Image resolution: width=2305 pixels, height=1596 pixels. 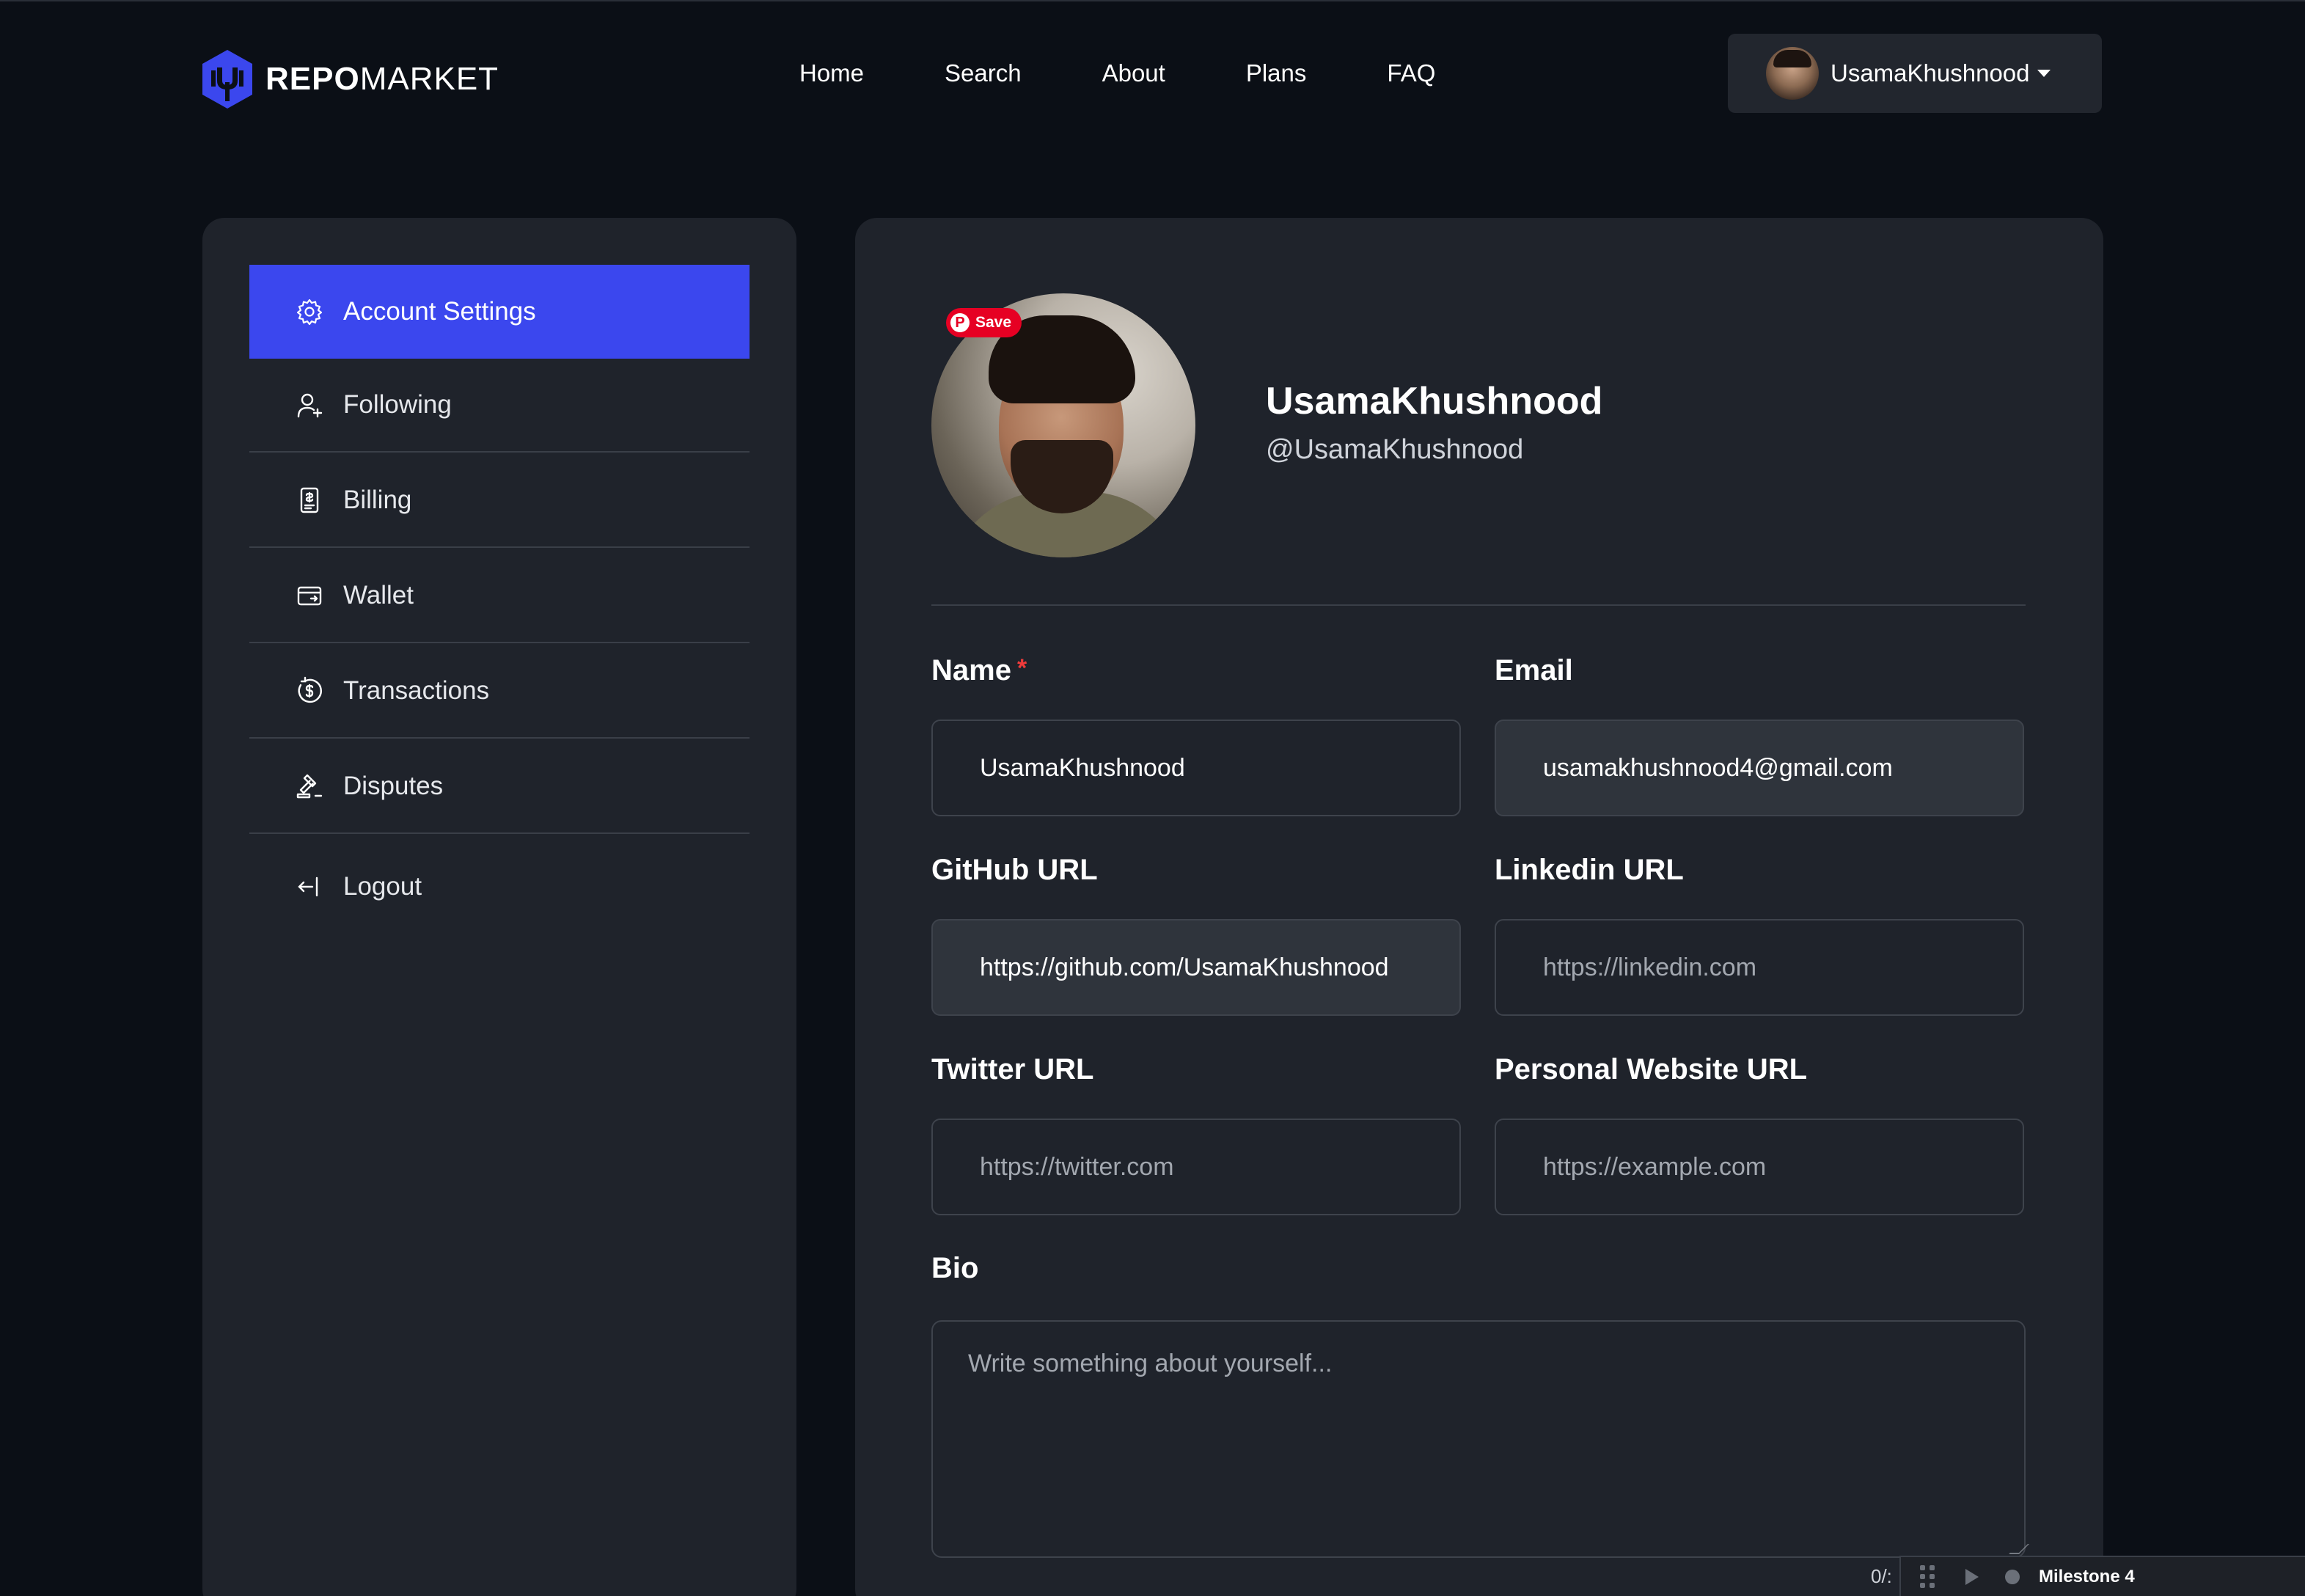 I want to click on repomarket-logo-icon, so click(x=227, y=79).